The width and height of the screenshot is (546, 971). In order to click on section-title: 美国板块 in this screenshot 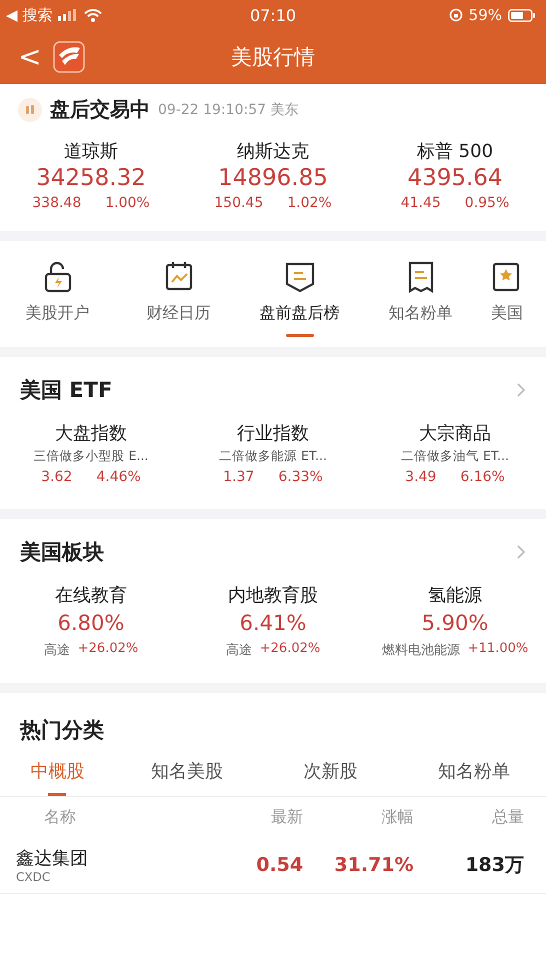, I will do `click(62, 552)`.